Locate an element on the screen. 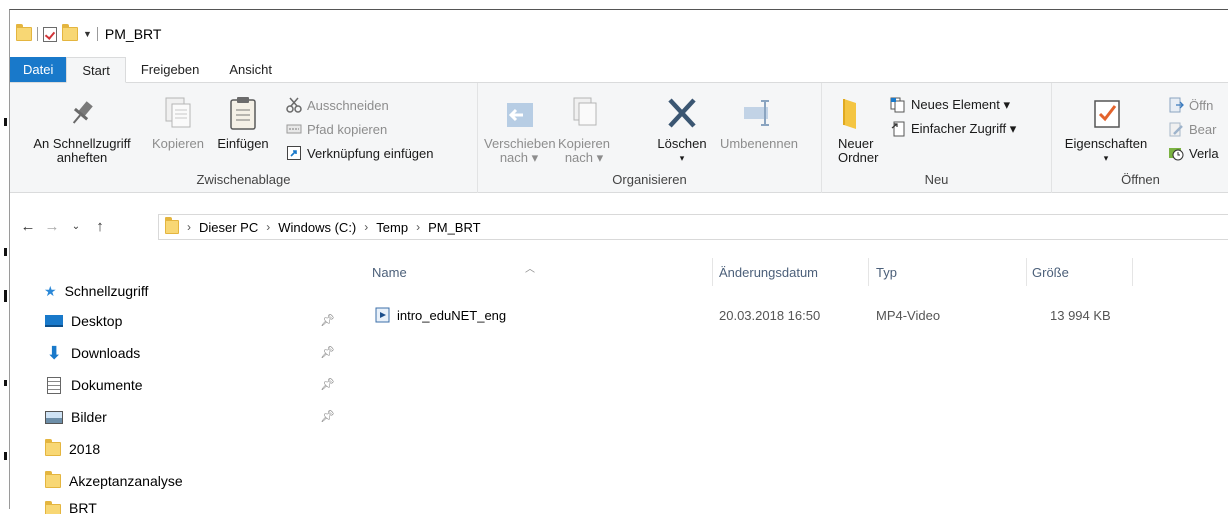 This screenshot has width=1228, height=514. file-name: intro_eduNET_eng is located at coordinates (452, 315).